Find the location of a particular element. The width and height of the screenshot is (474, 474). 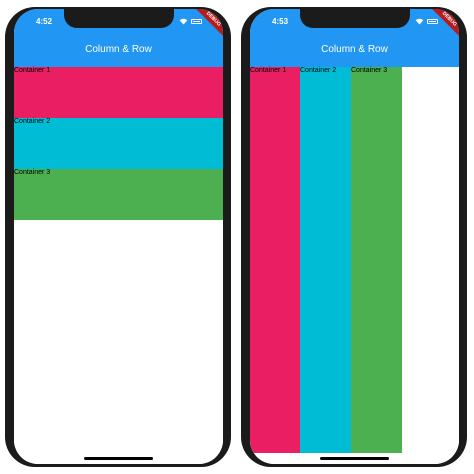

app-bar: 4:53 Column & Row DEBUG is located at coordinates (354, 38).